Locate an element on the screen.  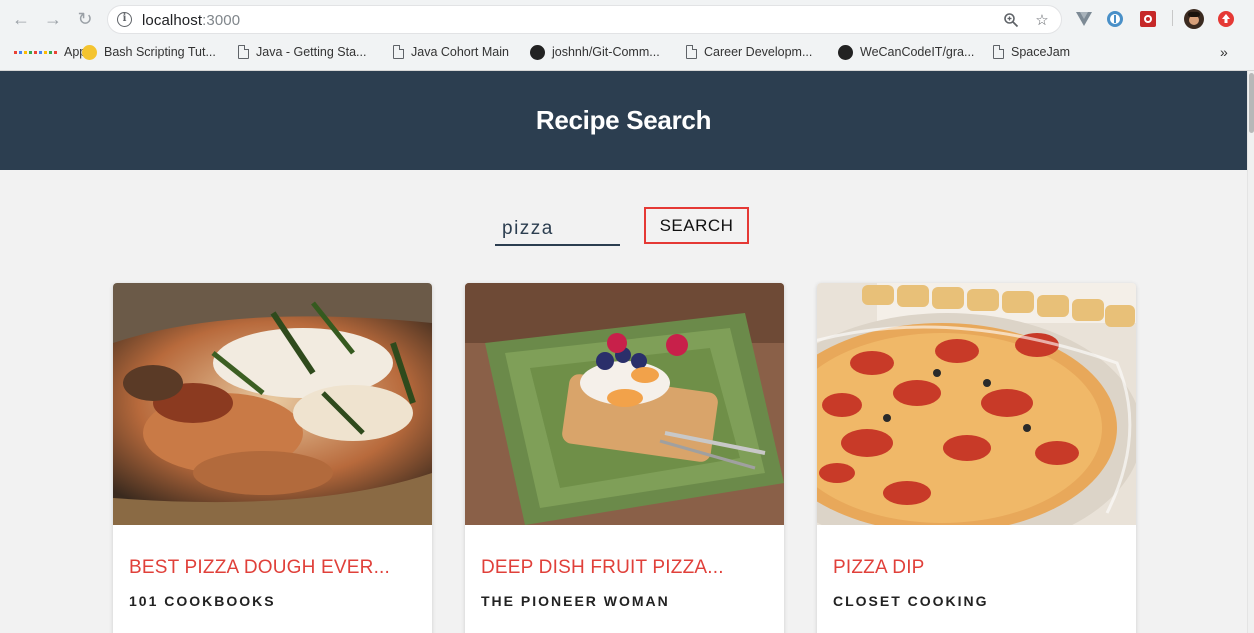
page-title: Recipe Search is located at coordinates (623, 120).